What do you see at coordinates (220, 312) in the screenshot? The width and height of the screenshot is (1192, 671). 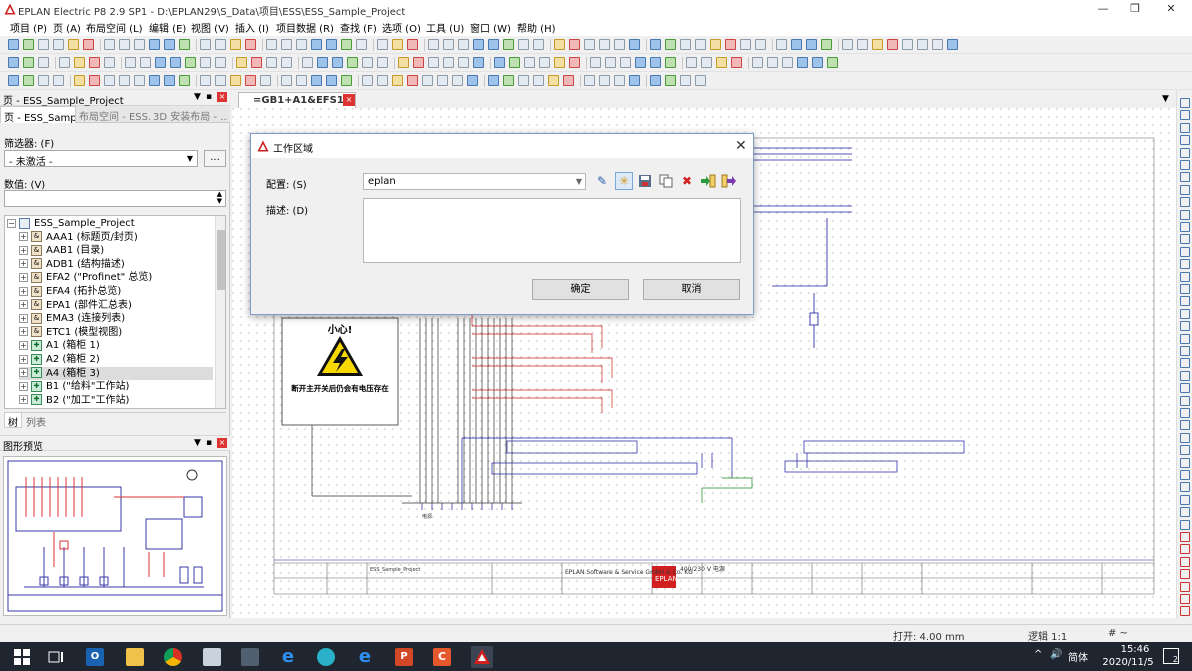 I see `tree-scrollbar` at bounding box center [220, 312].